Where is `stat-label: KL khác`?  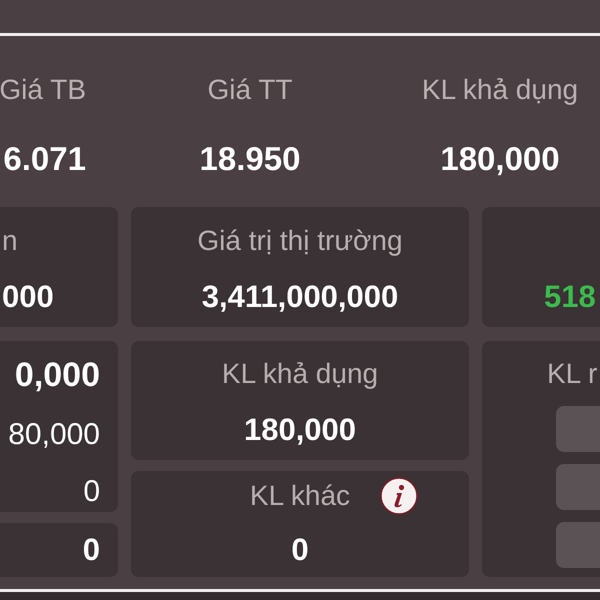
stat-label: KL khác is located at coordinates (300, 496).